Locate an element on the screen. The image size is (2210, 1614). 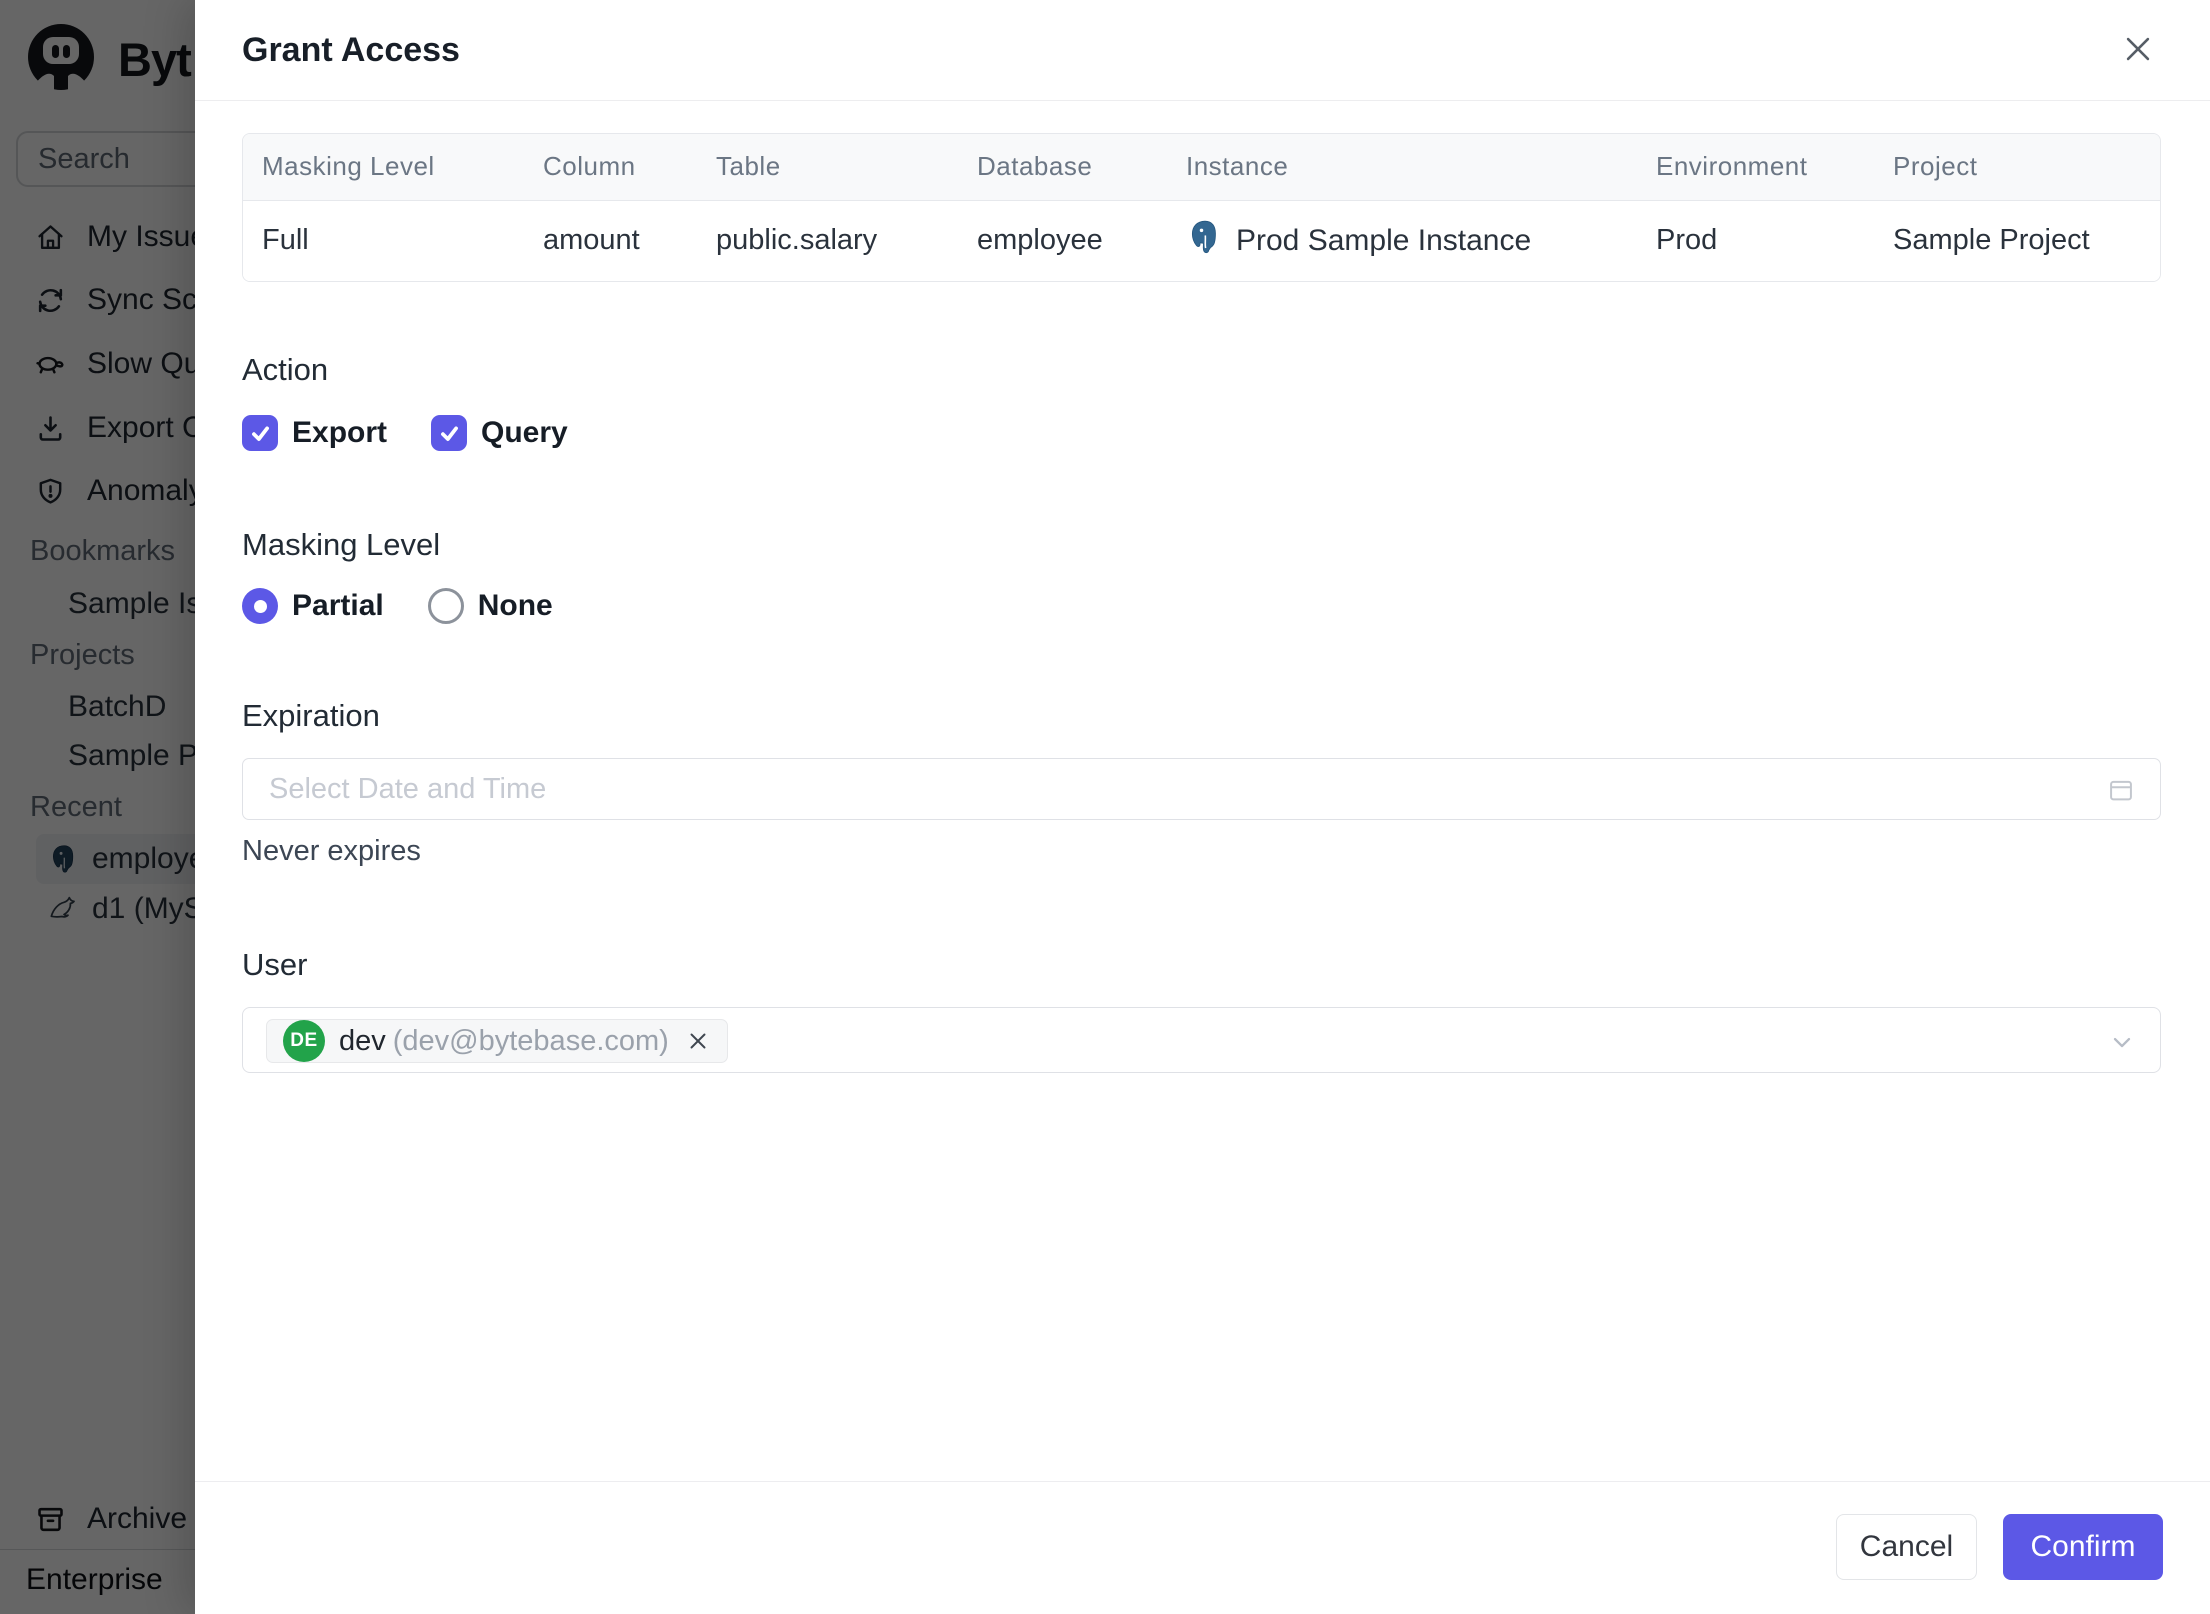
chevron-down-icon is located at coordinates (2122, 1042).